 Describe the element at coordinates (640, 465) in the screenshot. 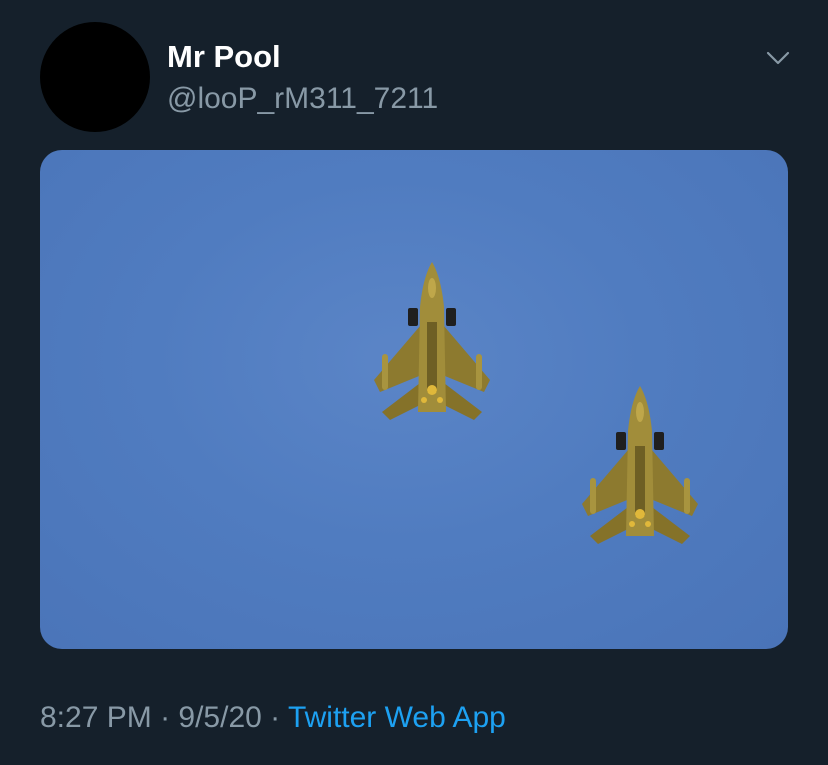

I see `jet-right` at that location.